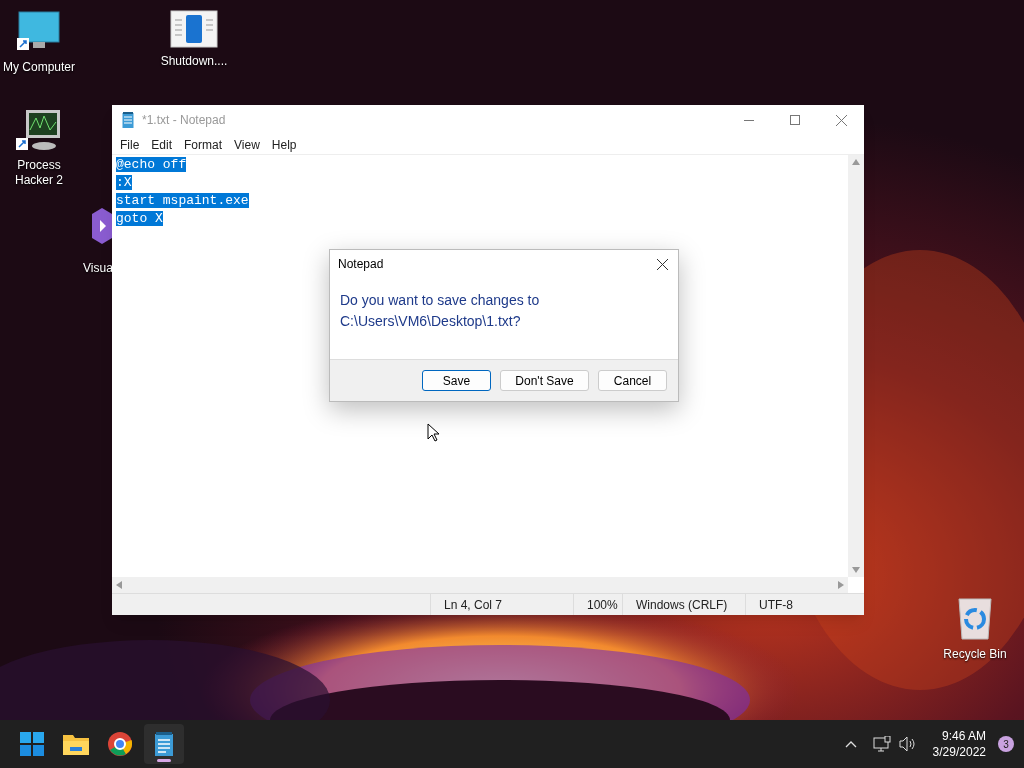 This screenshot has height=768, width=1024. Describe the element at coordinates (544, 380) in the screenshot. I see `dialog-button: Don't Save` at that location.